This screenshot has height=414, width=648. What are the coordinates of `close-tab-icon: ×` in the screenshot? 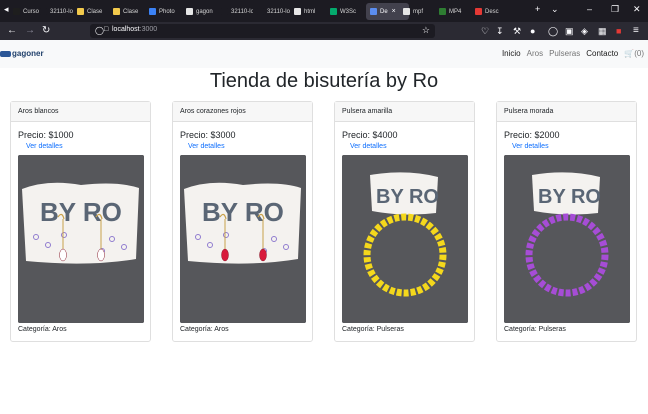 It's located at (394, 11).